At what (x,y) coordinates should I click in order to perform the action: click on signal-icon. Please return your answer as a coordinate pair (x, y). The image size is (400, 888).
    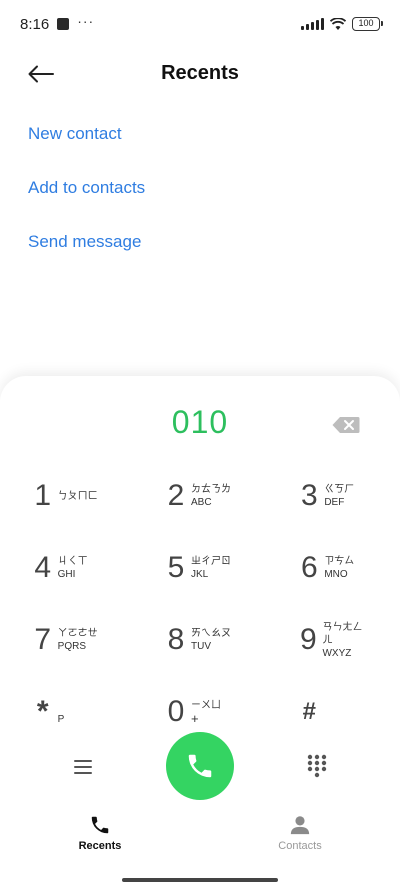
    Looking at the image, I should click on (312, 24).